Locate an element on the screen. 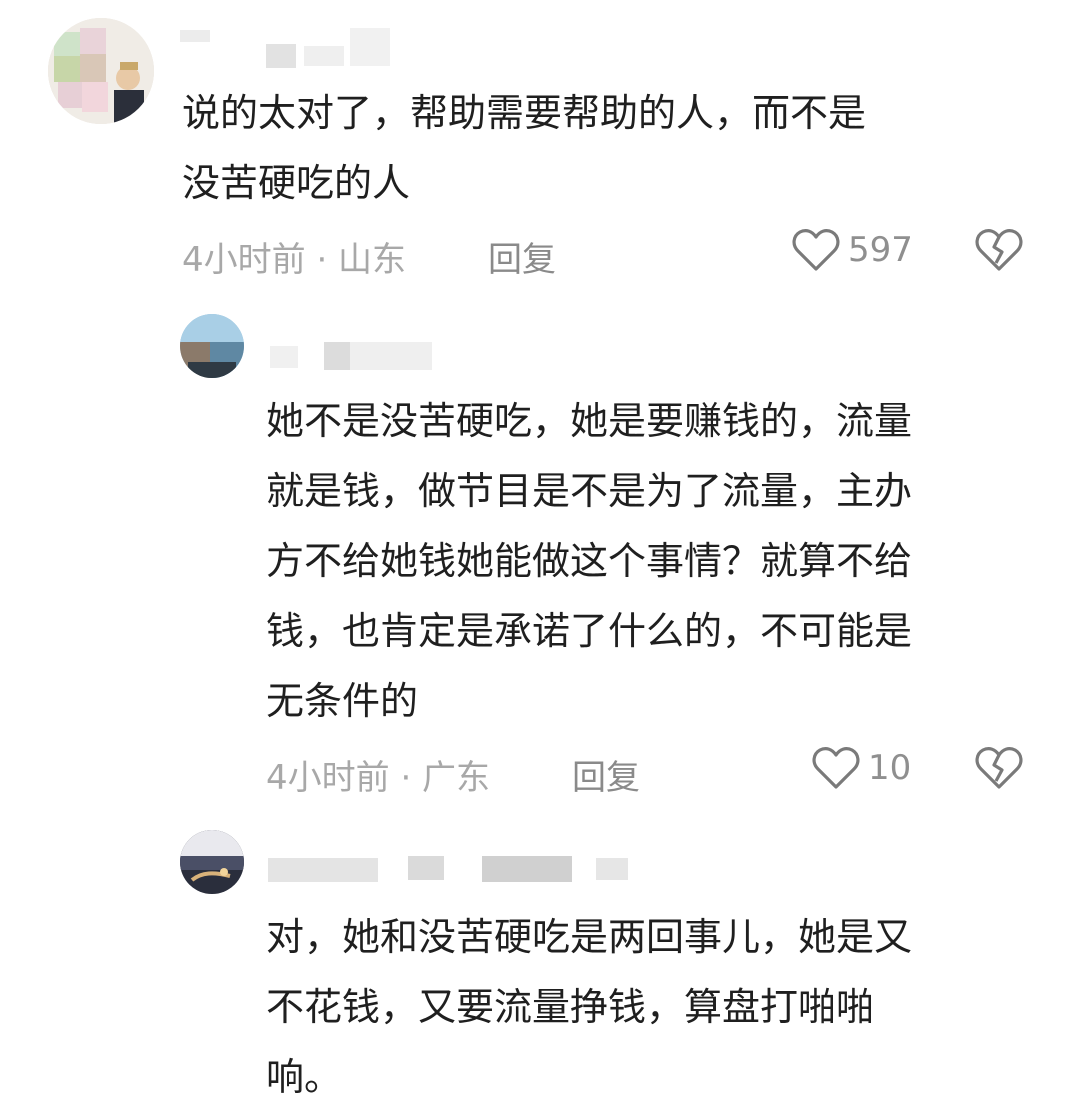 The height and width of the screenshot is (1118, 1080). like-button: 597 is located at coordinates (852, 250).